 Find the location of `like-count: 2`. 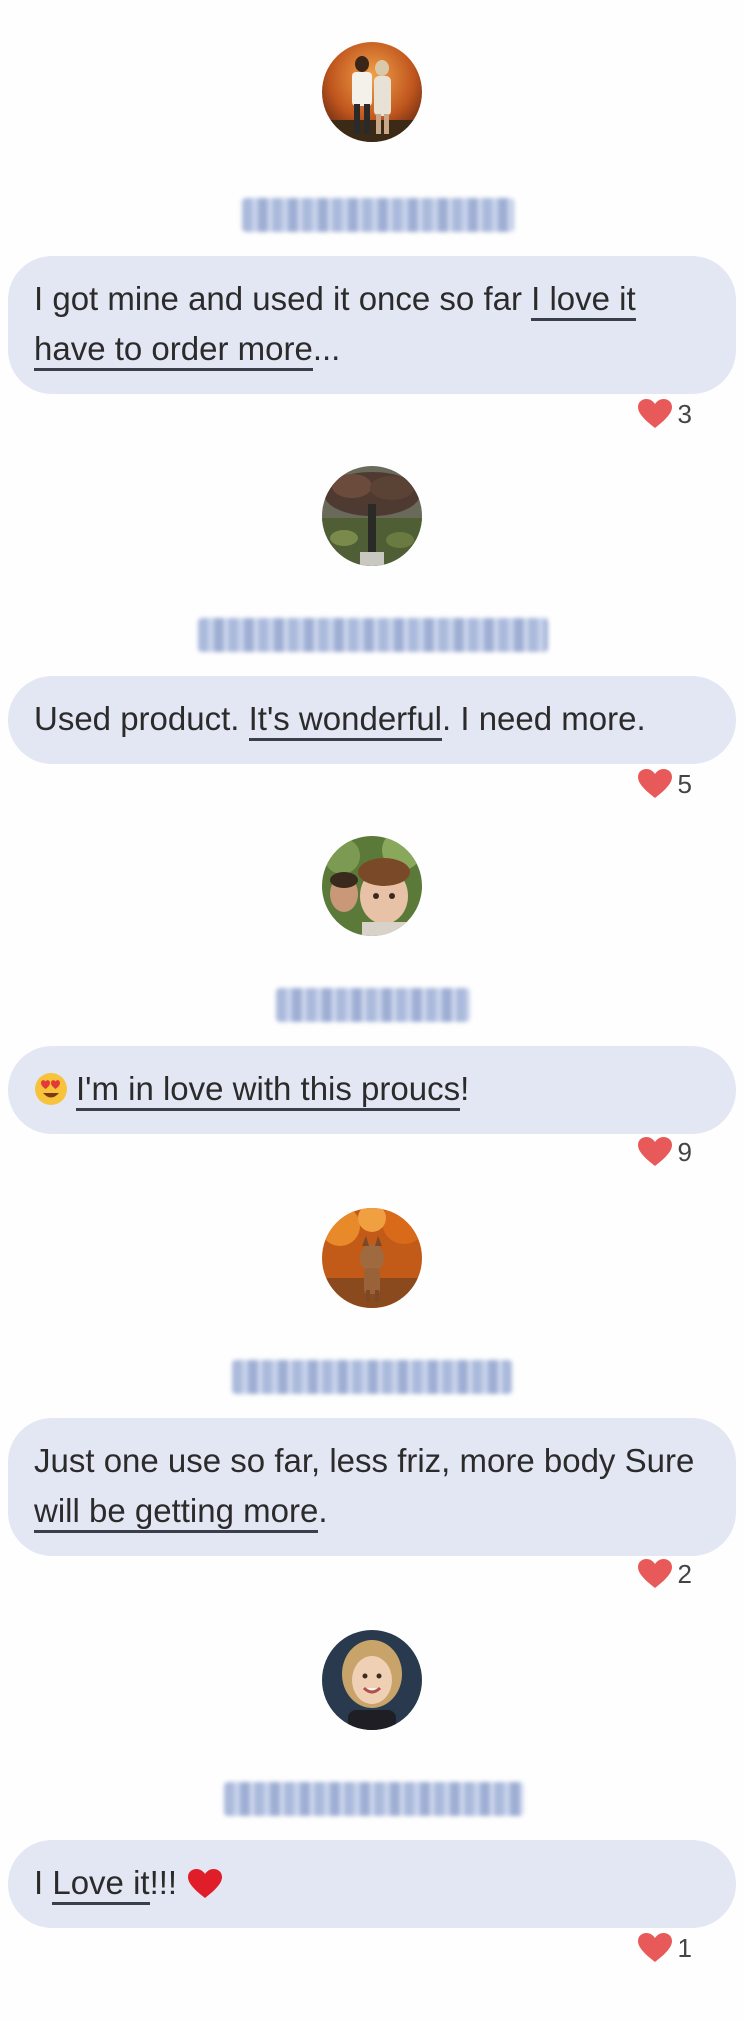

like-count: 2 is located at coordinates (684, 1573).